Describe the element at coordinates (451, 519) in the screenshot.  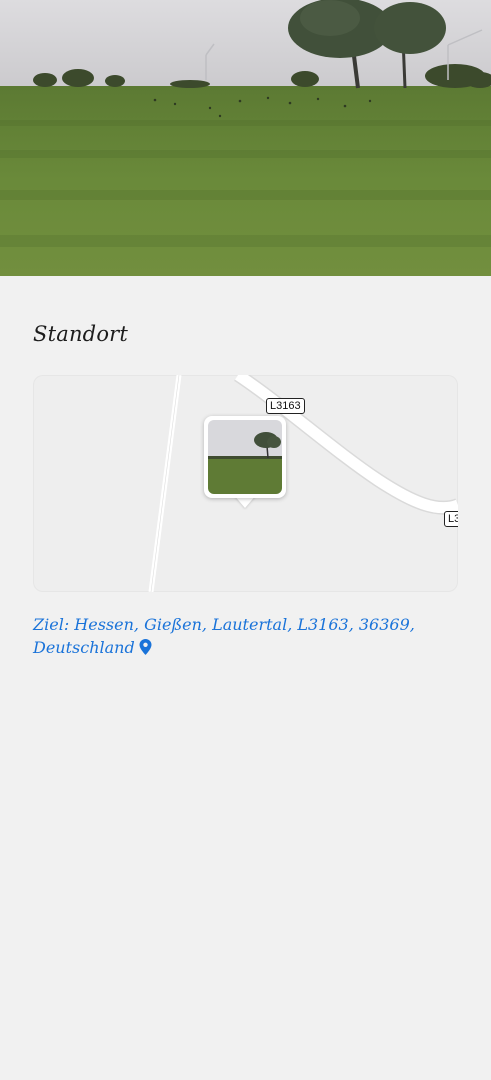
I see `road-label: L3` at that location.